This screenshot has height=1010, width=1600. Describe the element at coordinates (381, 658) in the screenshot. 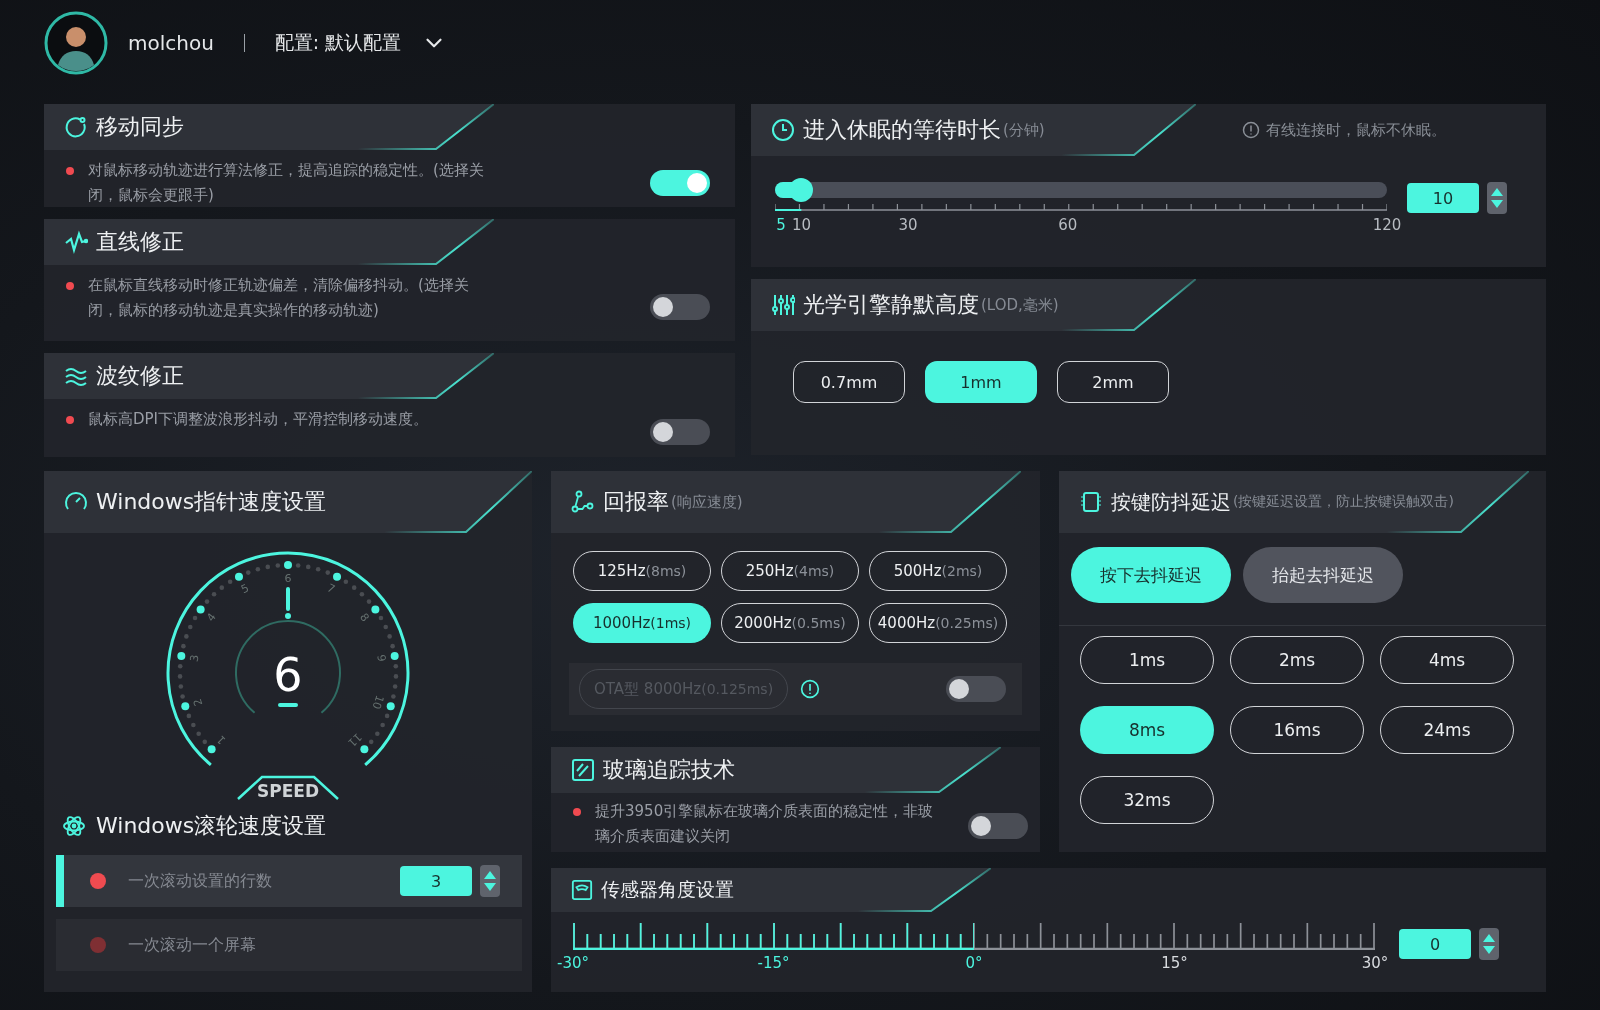

I see `dial-label: 9` at that location.